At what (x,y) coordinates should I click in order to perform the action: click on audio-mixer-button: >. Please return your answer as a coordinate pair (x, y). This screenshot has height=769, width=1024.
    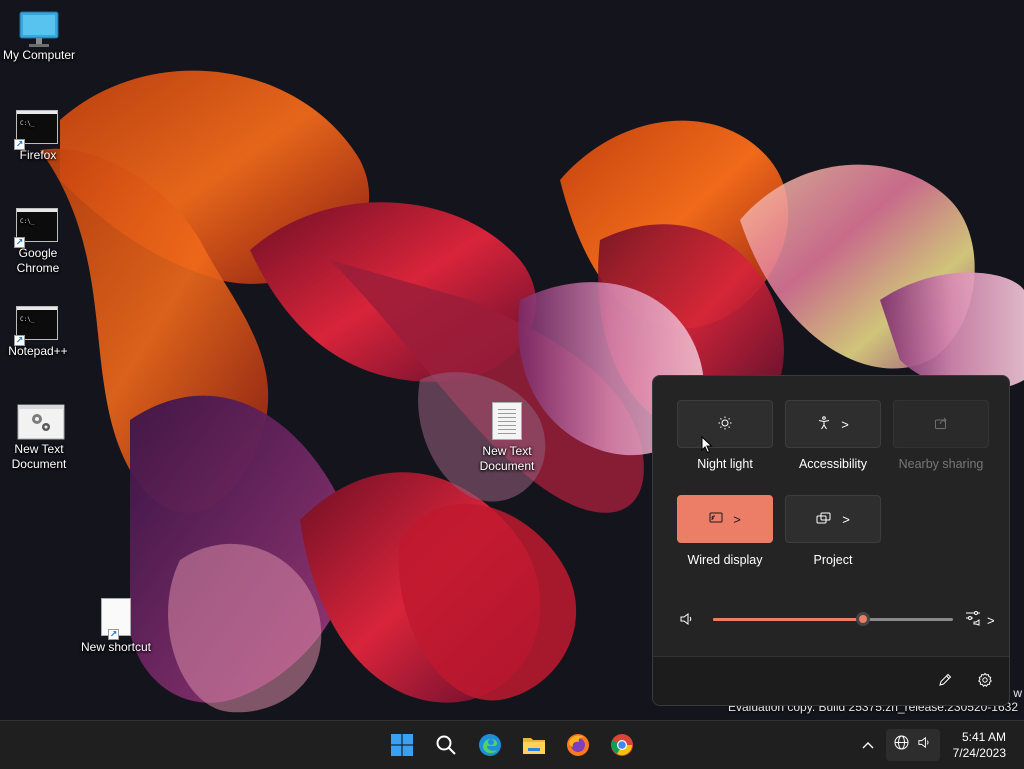
    Looking at the image, I should click on (980, 620).